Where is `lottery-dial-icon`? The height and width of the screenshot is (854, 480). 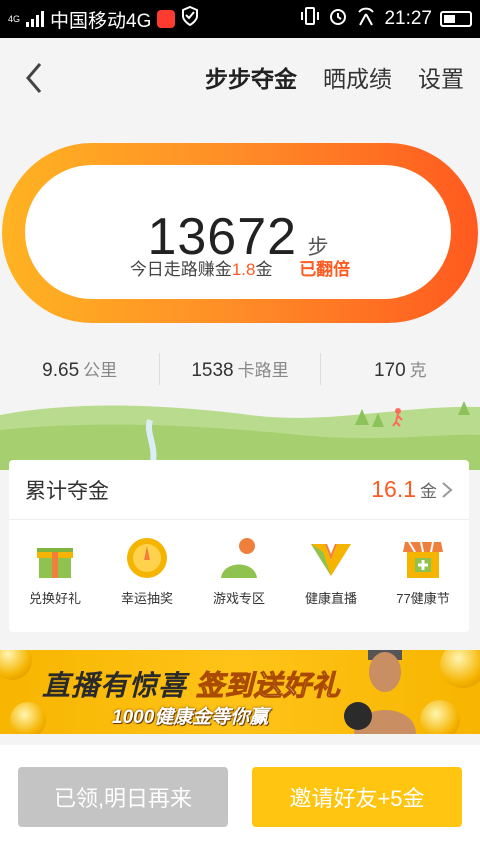 lottery-dial-icon is located at coordinates (147, 558).